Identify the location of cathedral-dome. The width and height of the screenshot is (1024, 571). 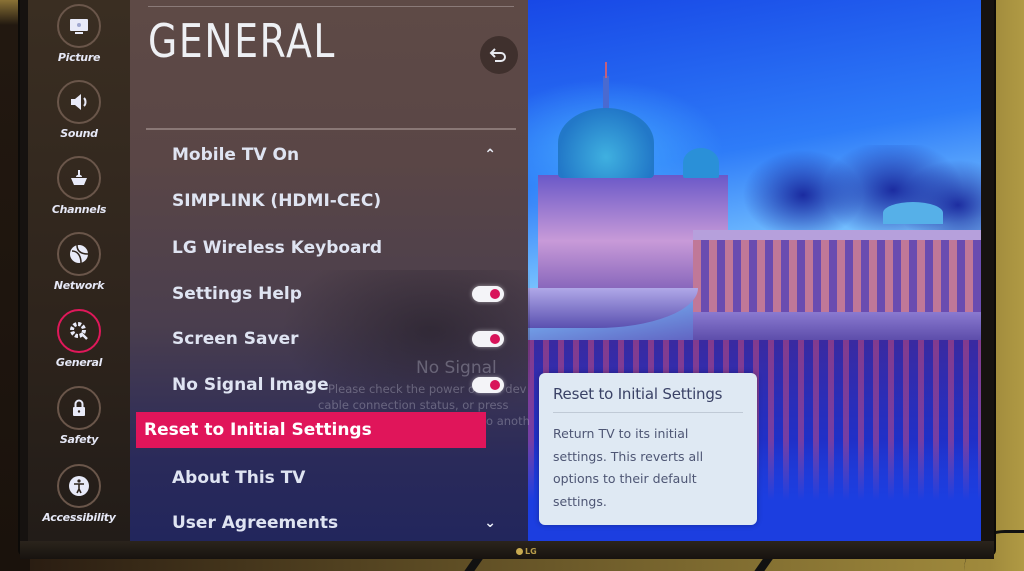
(606, 143).